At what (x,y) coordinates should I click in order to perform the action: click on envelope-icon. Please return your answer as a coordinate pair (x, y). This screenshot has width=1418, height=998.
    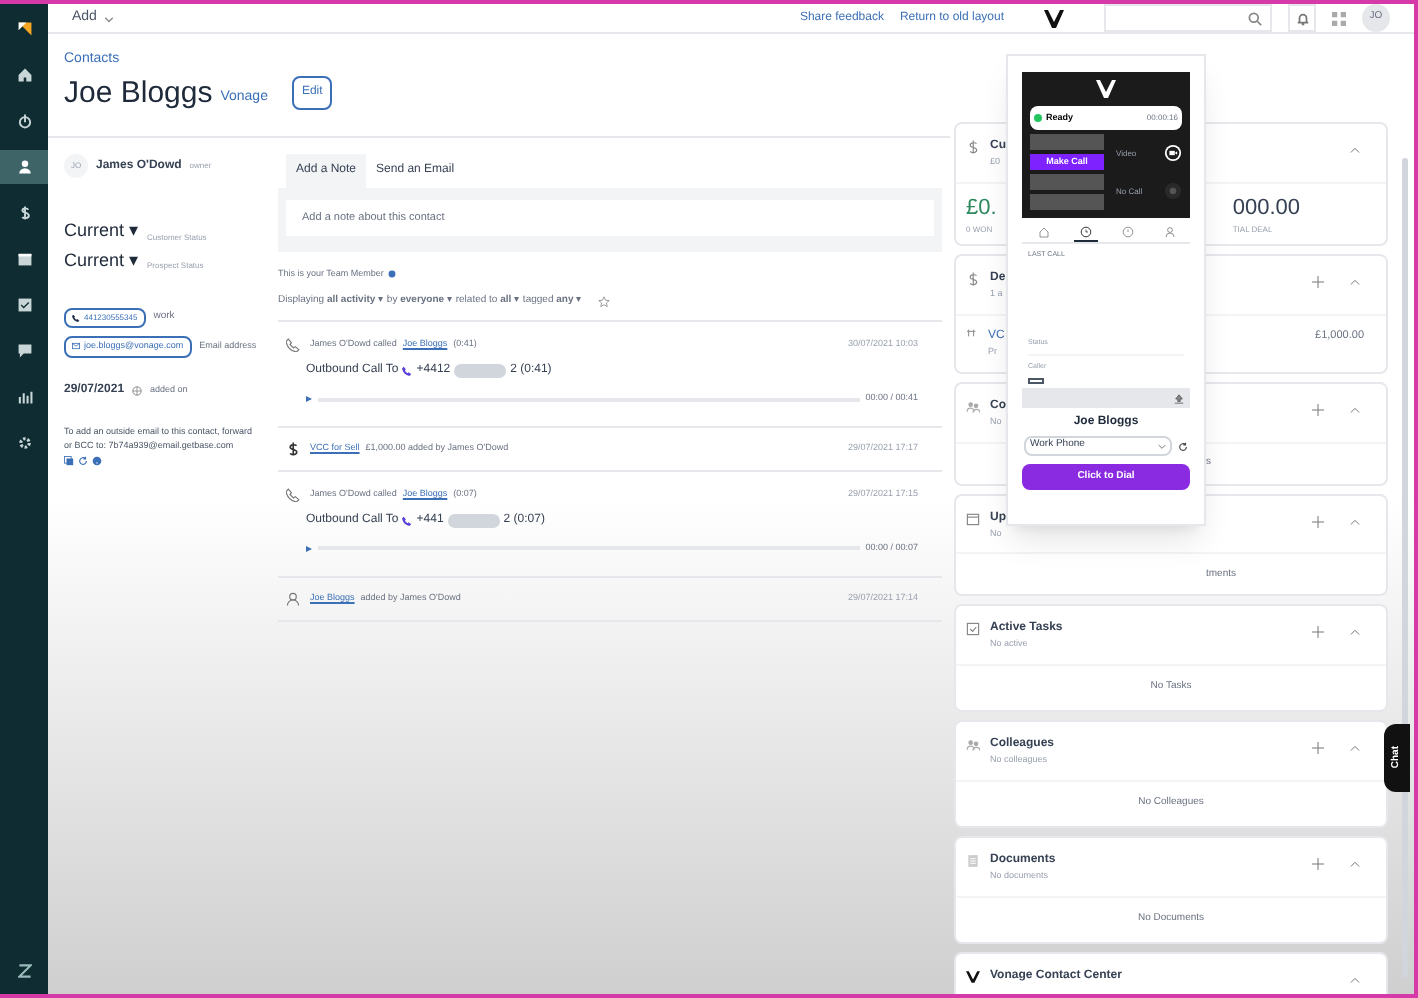
    Looking at the image, I should click on (76, 346).